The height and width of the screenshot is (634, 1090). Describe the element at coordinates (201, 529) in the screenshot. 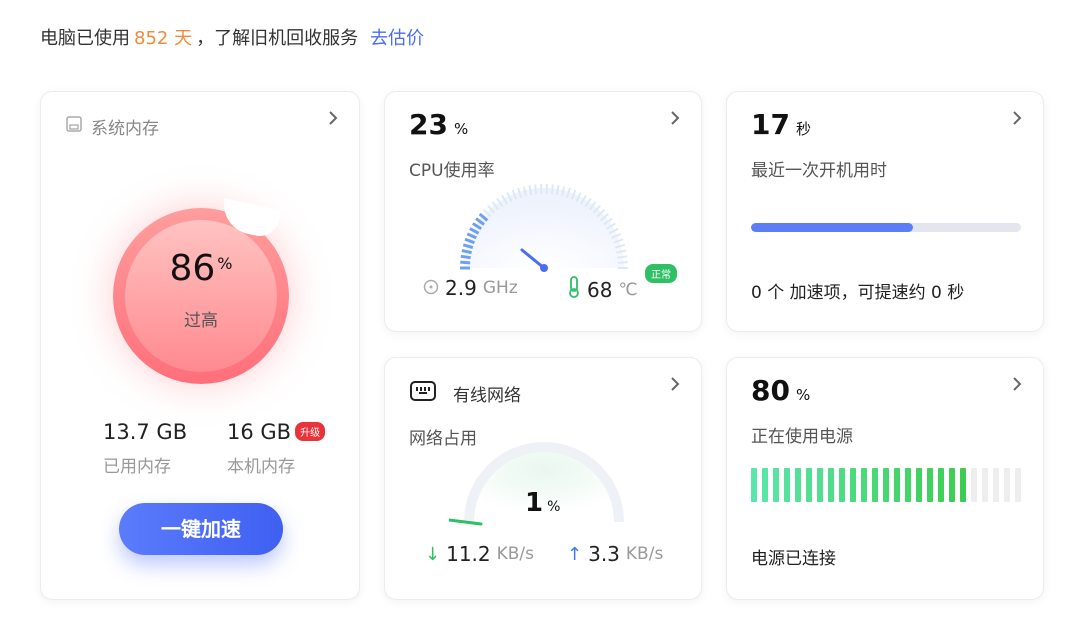

I see `boost-button: 一键加速` at that location.